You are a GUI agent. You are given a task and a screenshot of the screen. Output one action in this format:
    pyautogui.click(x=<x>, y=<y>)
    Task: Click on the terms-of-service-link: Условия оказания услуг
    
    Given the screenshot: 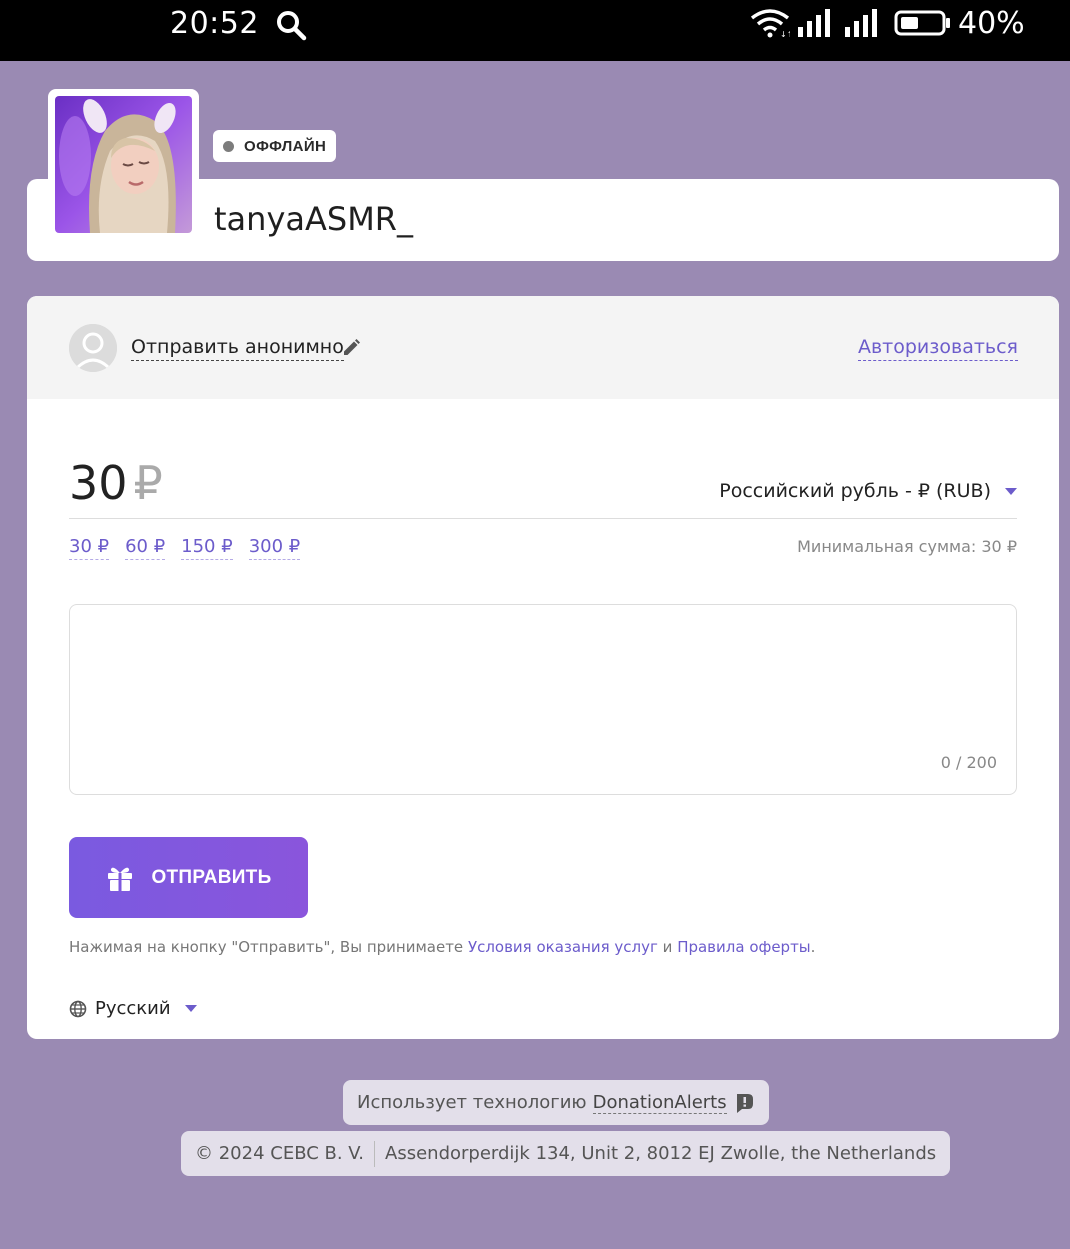 What is the action you would take?
    pyautogui.click(x=563, y=947)
    